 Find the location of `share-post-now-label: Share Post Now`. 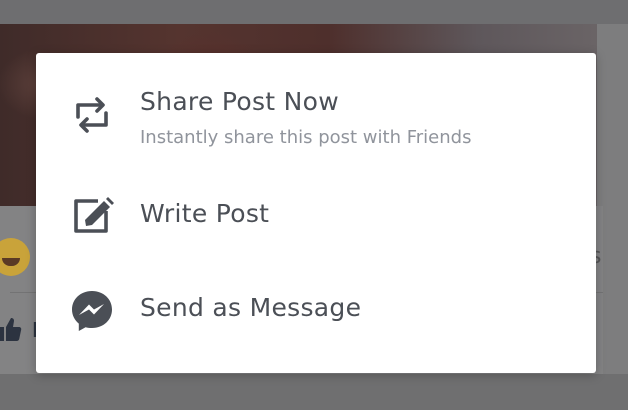

share-post-now-label: Share Post Now is located at coordinates (239, 101).